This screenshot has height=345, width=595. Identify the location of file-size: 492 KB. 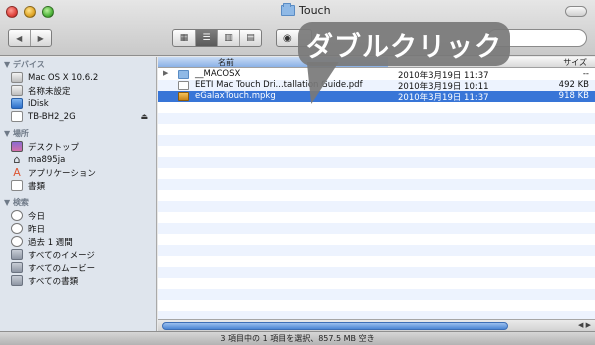
(573, 85).